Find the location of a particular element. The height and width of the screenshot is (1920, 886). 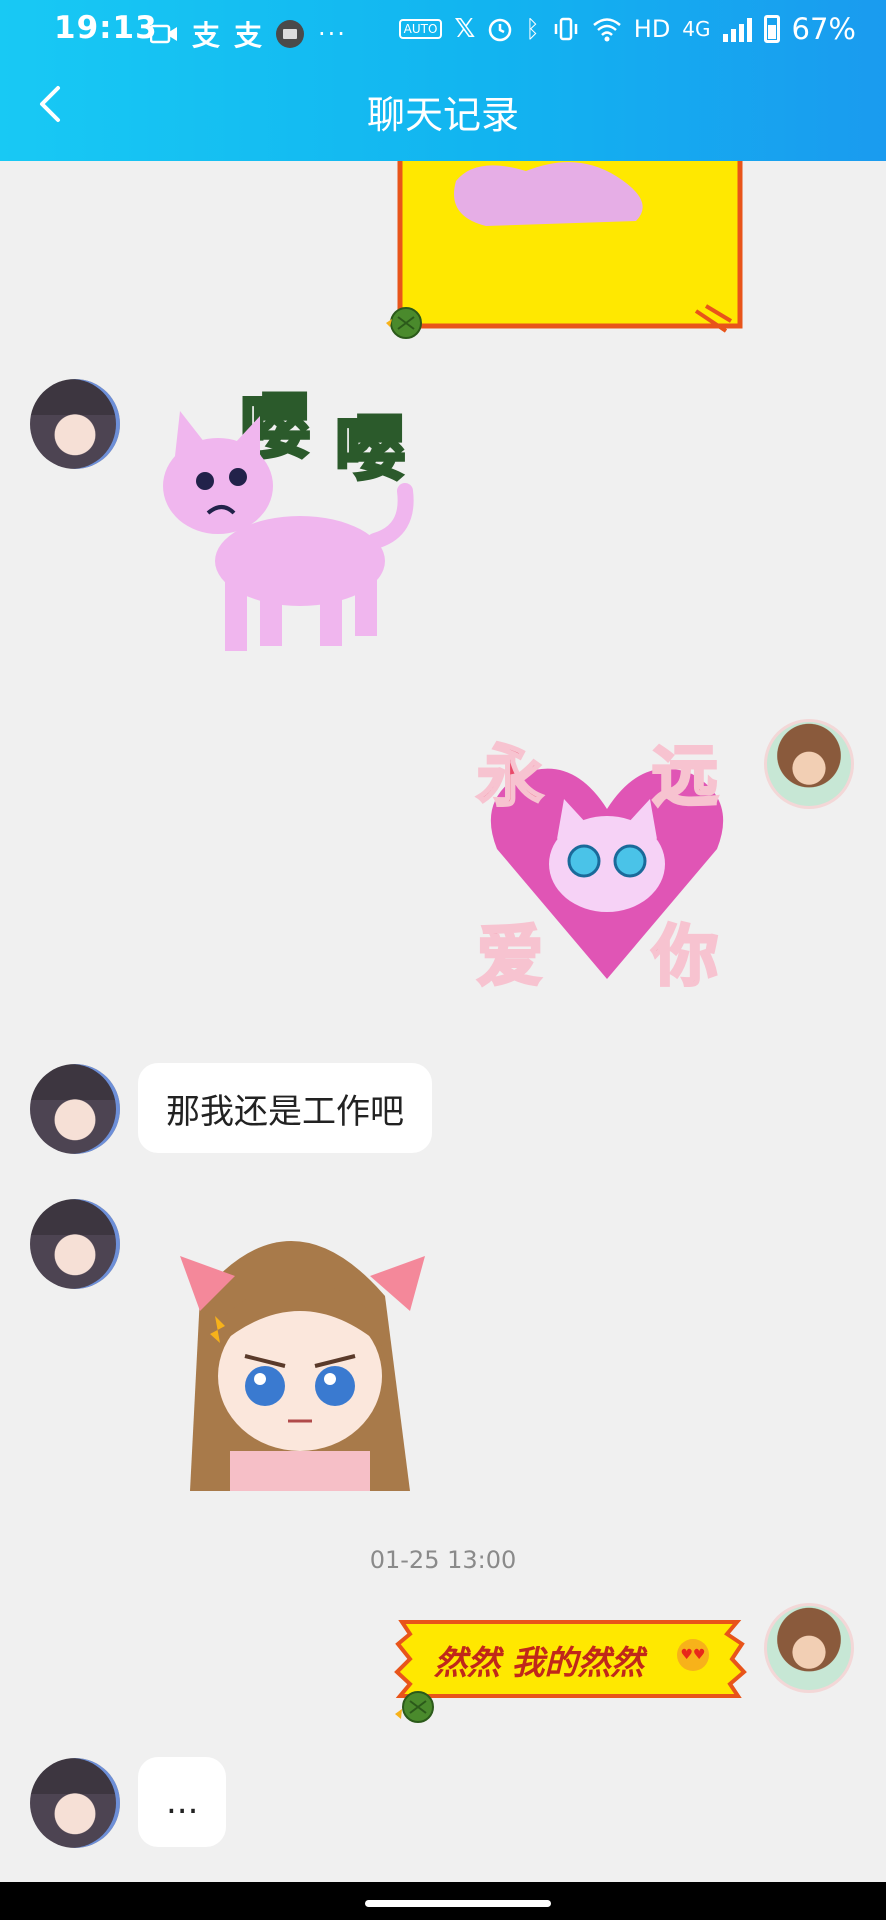

status-bar: 19:13 支 支 ··· AUTO 𝕏 ᛒ HD 4G 67% is located at coordinates (443, 28).